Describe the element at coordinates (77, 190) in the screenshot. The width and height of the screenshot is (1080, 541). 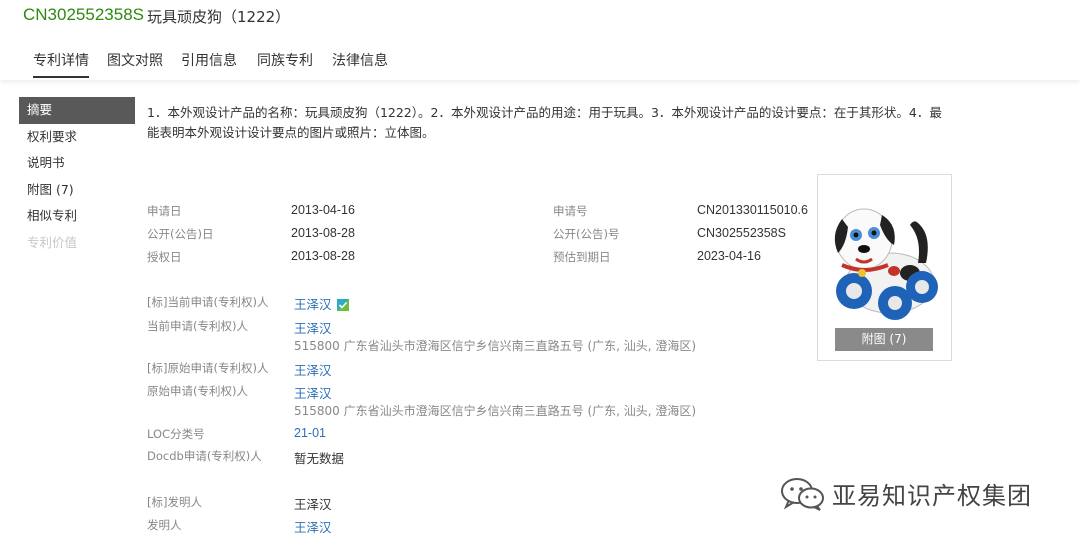
I see `sidebar-item-figures: 附图 (7)` at that location.